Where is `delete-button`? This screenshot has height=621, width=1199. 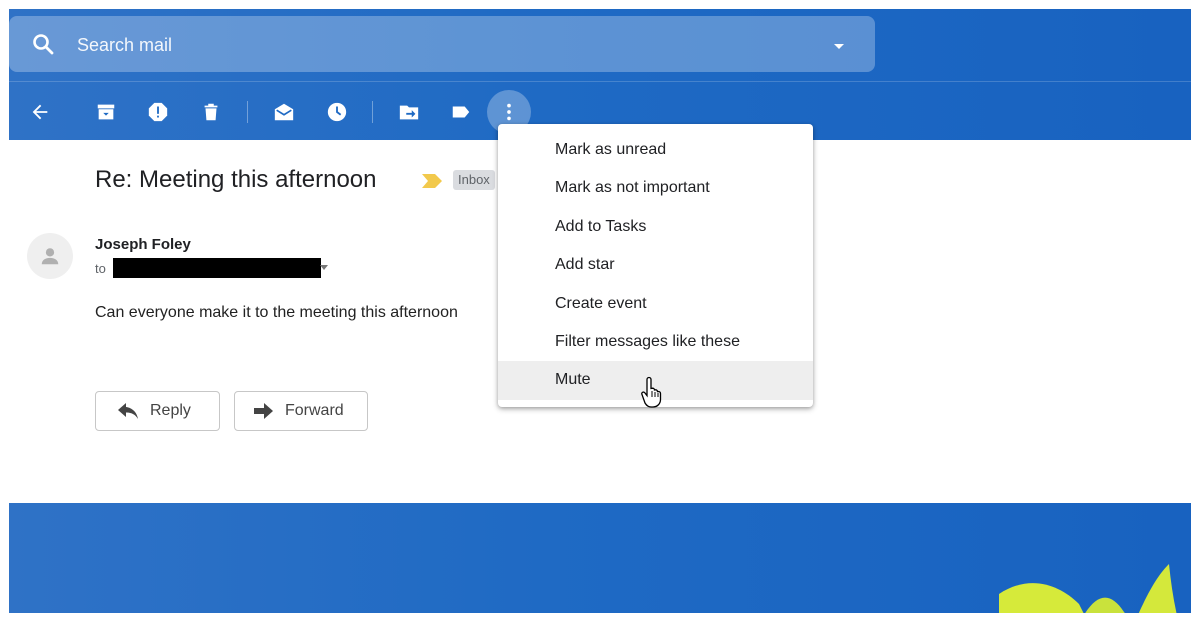 delete-button is located at coordinates (211, 112).